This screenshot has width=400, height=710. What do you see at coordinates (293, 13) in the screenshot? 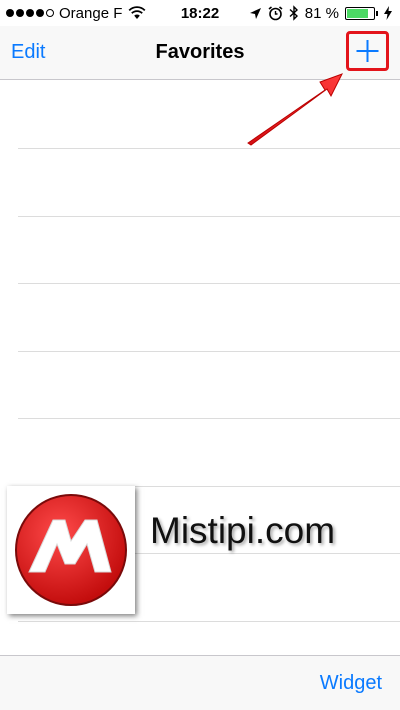
I see `bluetooth-icon` at bounding box center [293, 13].